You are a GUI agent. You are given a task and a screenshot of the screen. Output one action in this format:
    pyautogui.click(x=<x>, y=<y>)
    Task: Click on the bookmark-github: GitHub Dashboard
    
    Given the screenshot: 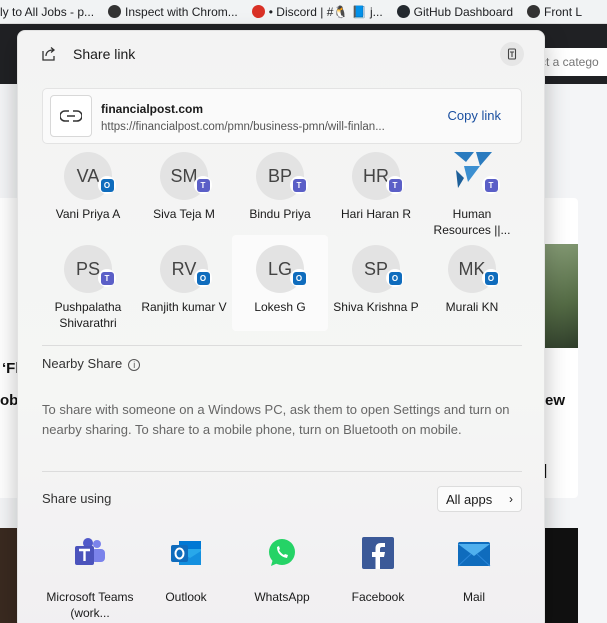 What is the action you would take?
    pyautogui.click(x=455, y=11)
    